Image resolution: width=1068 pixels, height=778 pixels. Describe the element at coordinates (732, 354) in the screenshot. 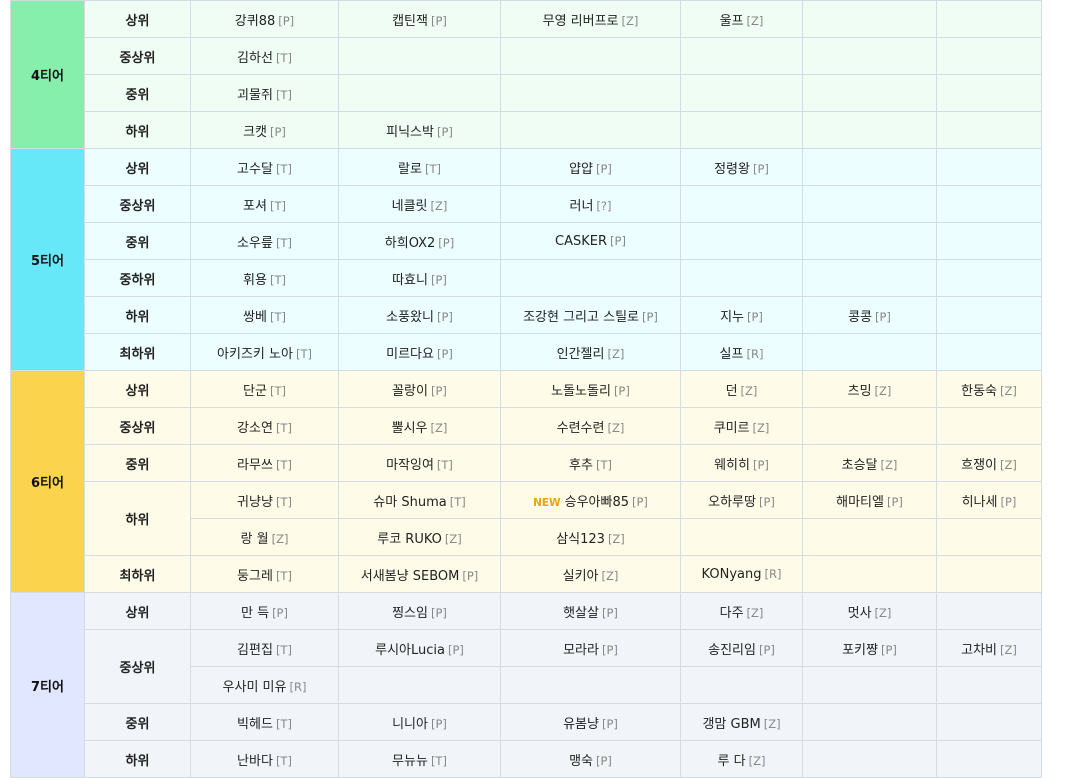

I see `player-name: 실프` at that location.